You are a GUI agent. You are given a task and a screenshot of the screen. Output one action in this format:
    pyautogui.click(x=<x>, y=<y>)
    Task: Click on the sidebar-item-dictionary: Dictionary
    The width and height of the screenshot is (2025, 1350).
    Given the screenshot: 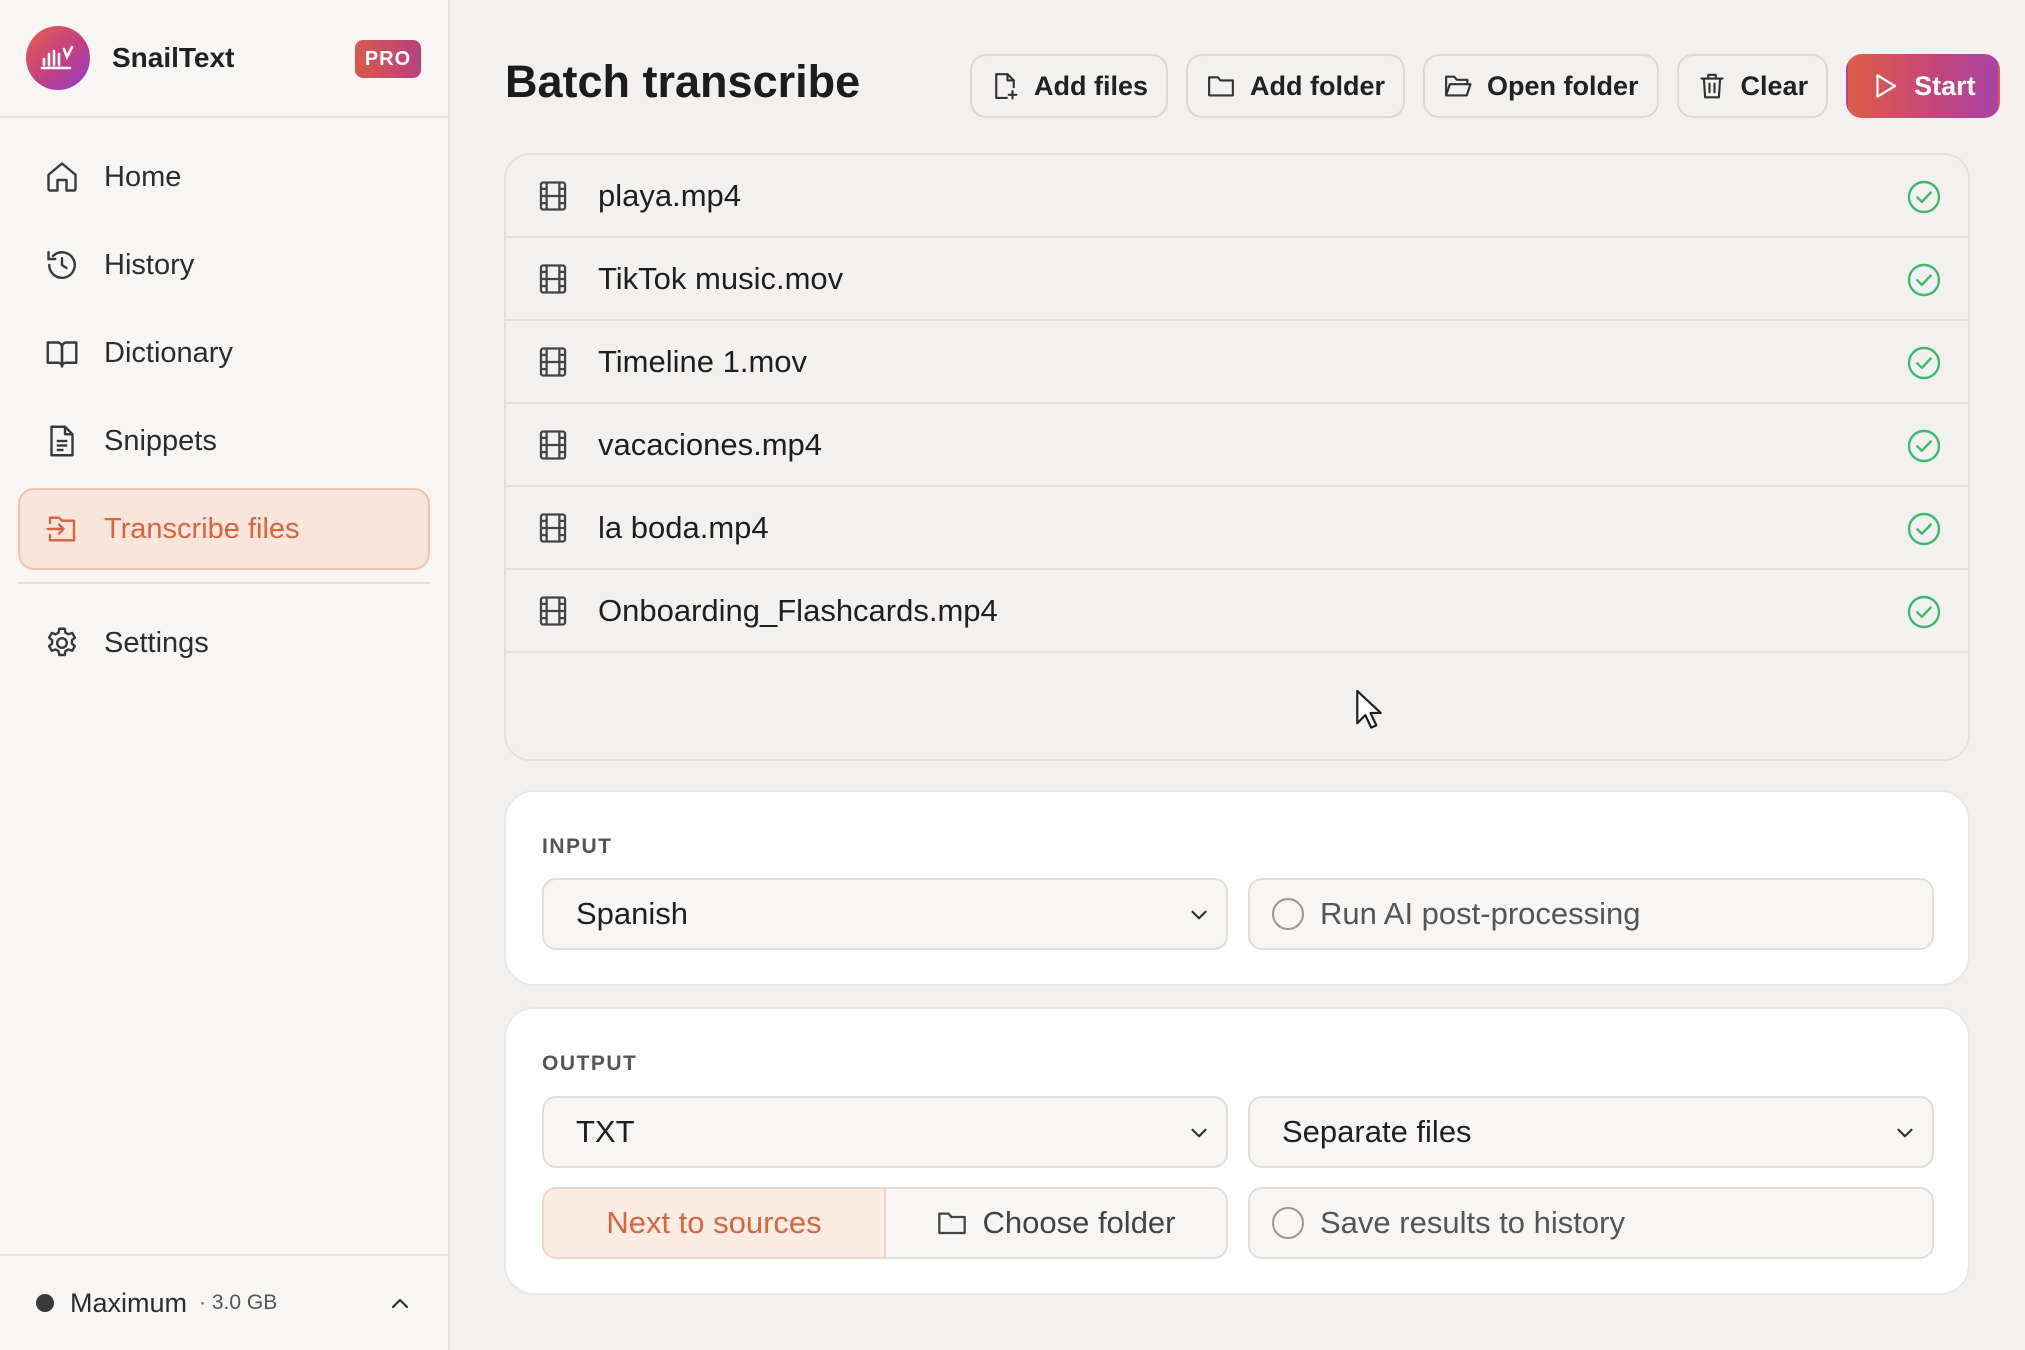 What is the action you would take?
    pyautogui.click(x=224, y=353)
    